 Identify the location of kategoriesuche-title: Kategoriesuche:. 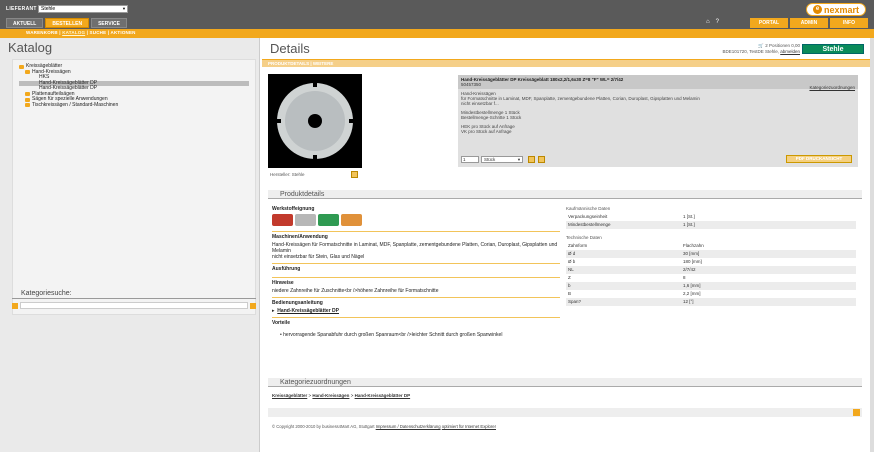
(134, 294).